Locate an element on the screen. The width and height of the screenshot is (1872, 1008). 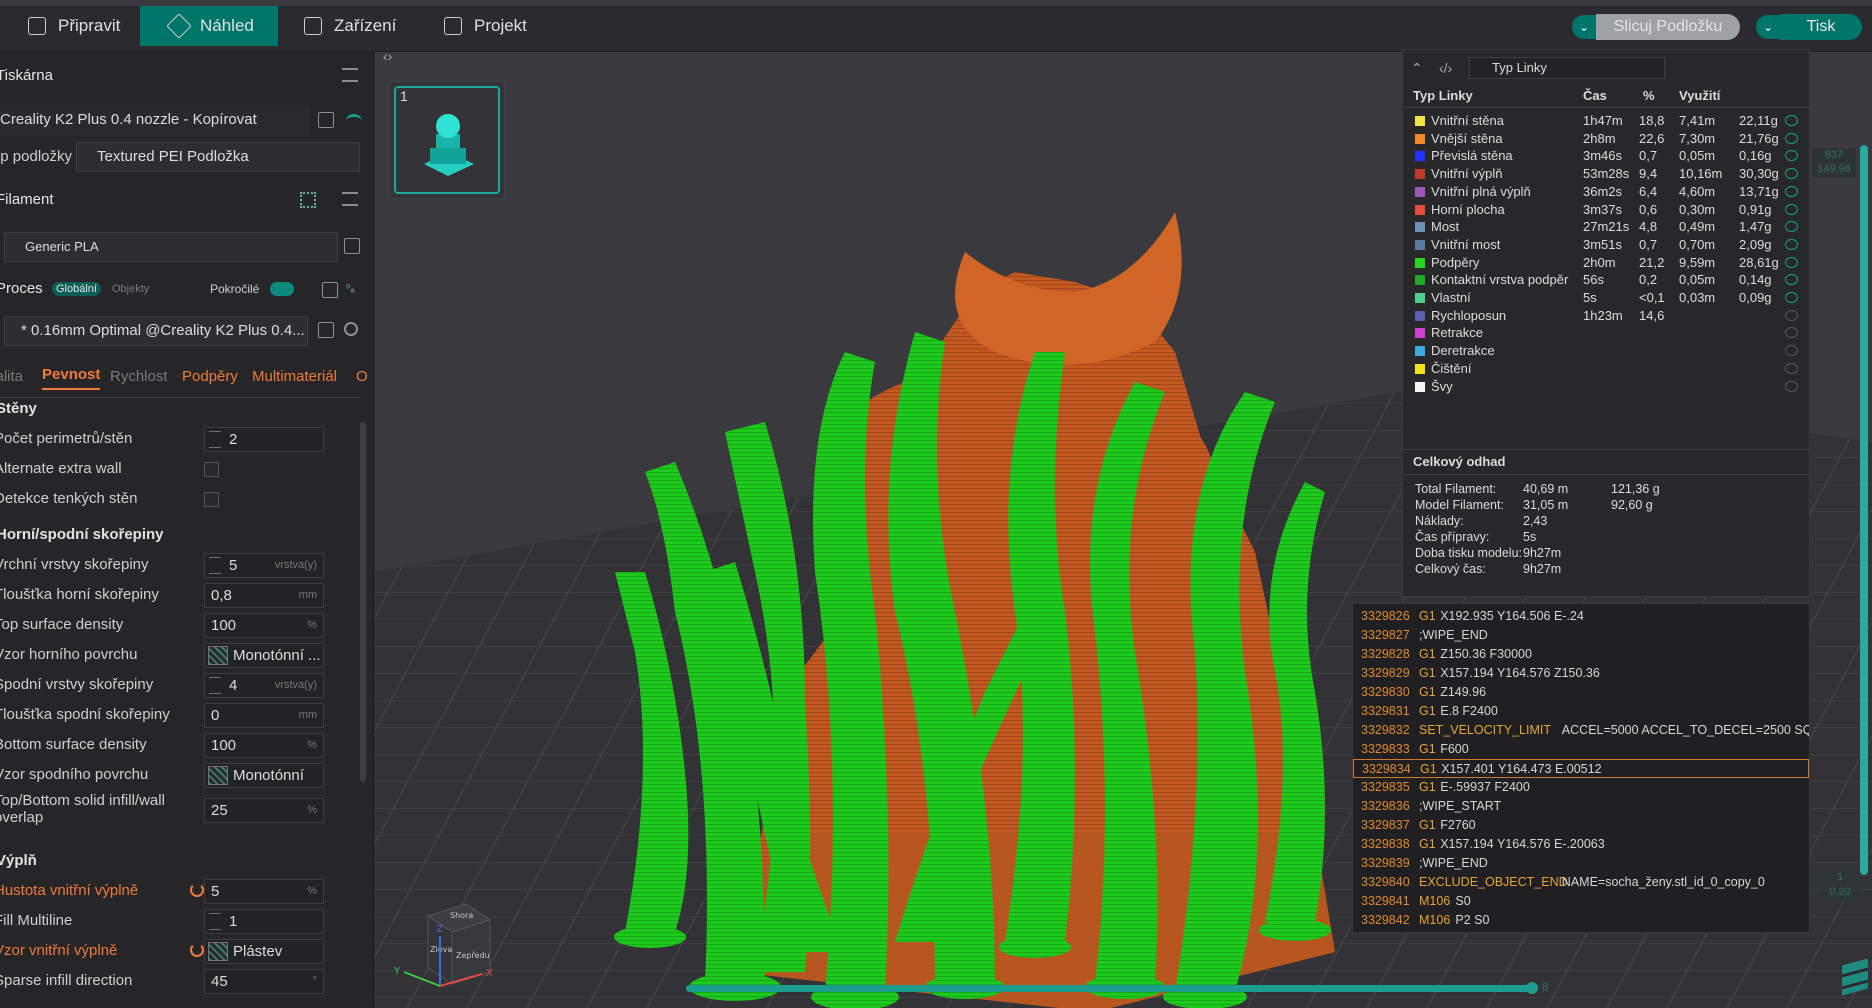
navigation-cube: Shora Zleva Zepředu X Y Z is located at coordinates (440, 951).